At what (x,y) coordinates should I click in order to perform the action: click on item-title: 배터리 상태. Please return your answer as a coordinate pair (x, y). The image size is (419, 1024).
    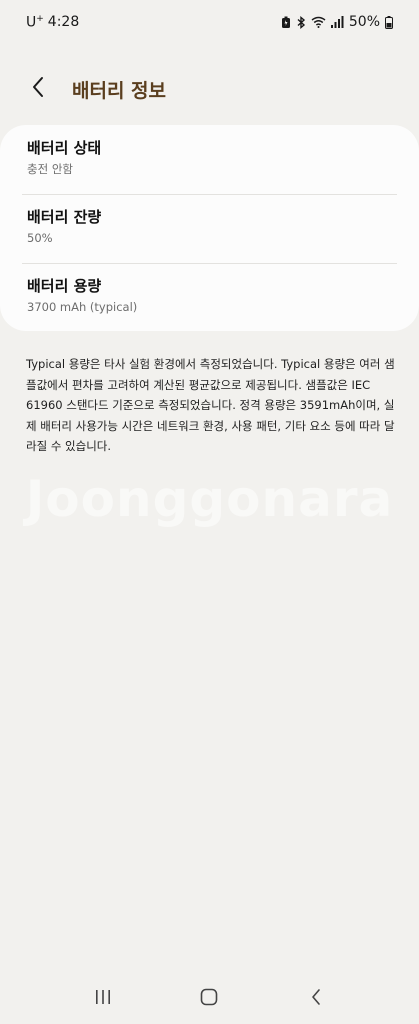
    Looking at the image, I should click on (64, 148).